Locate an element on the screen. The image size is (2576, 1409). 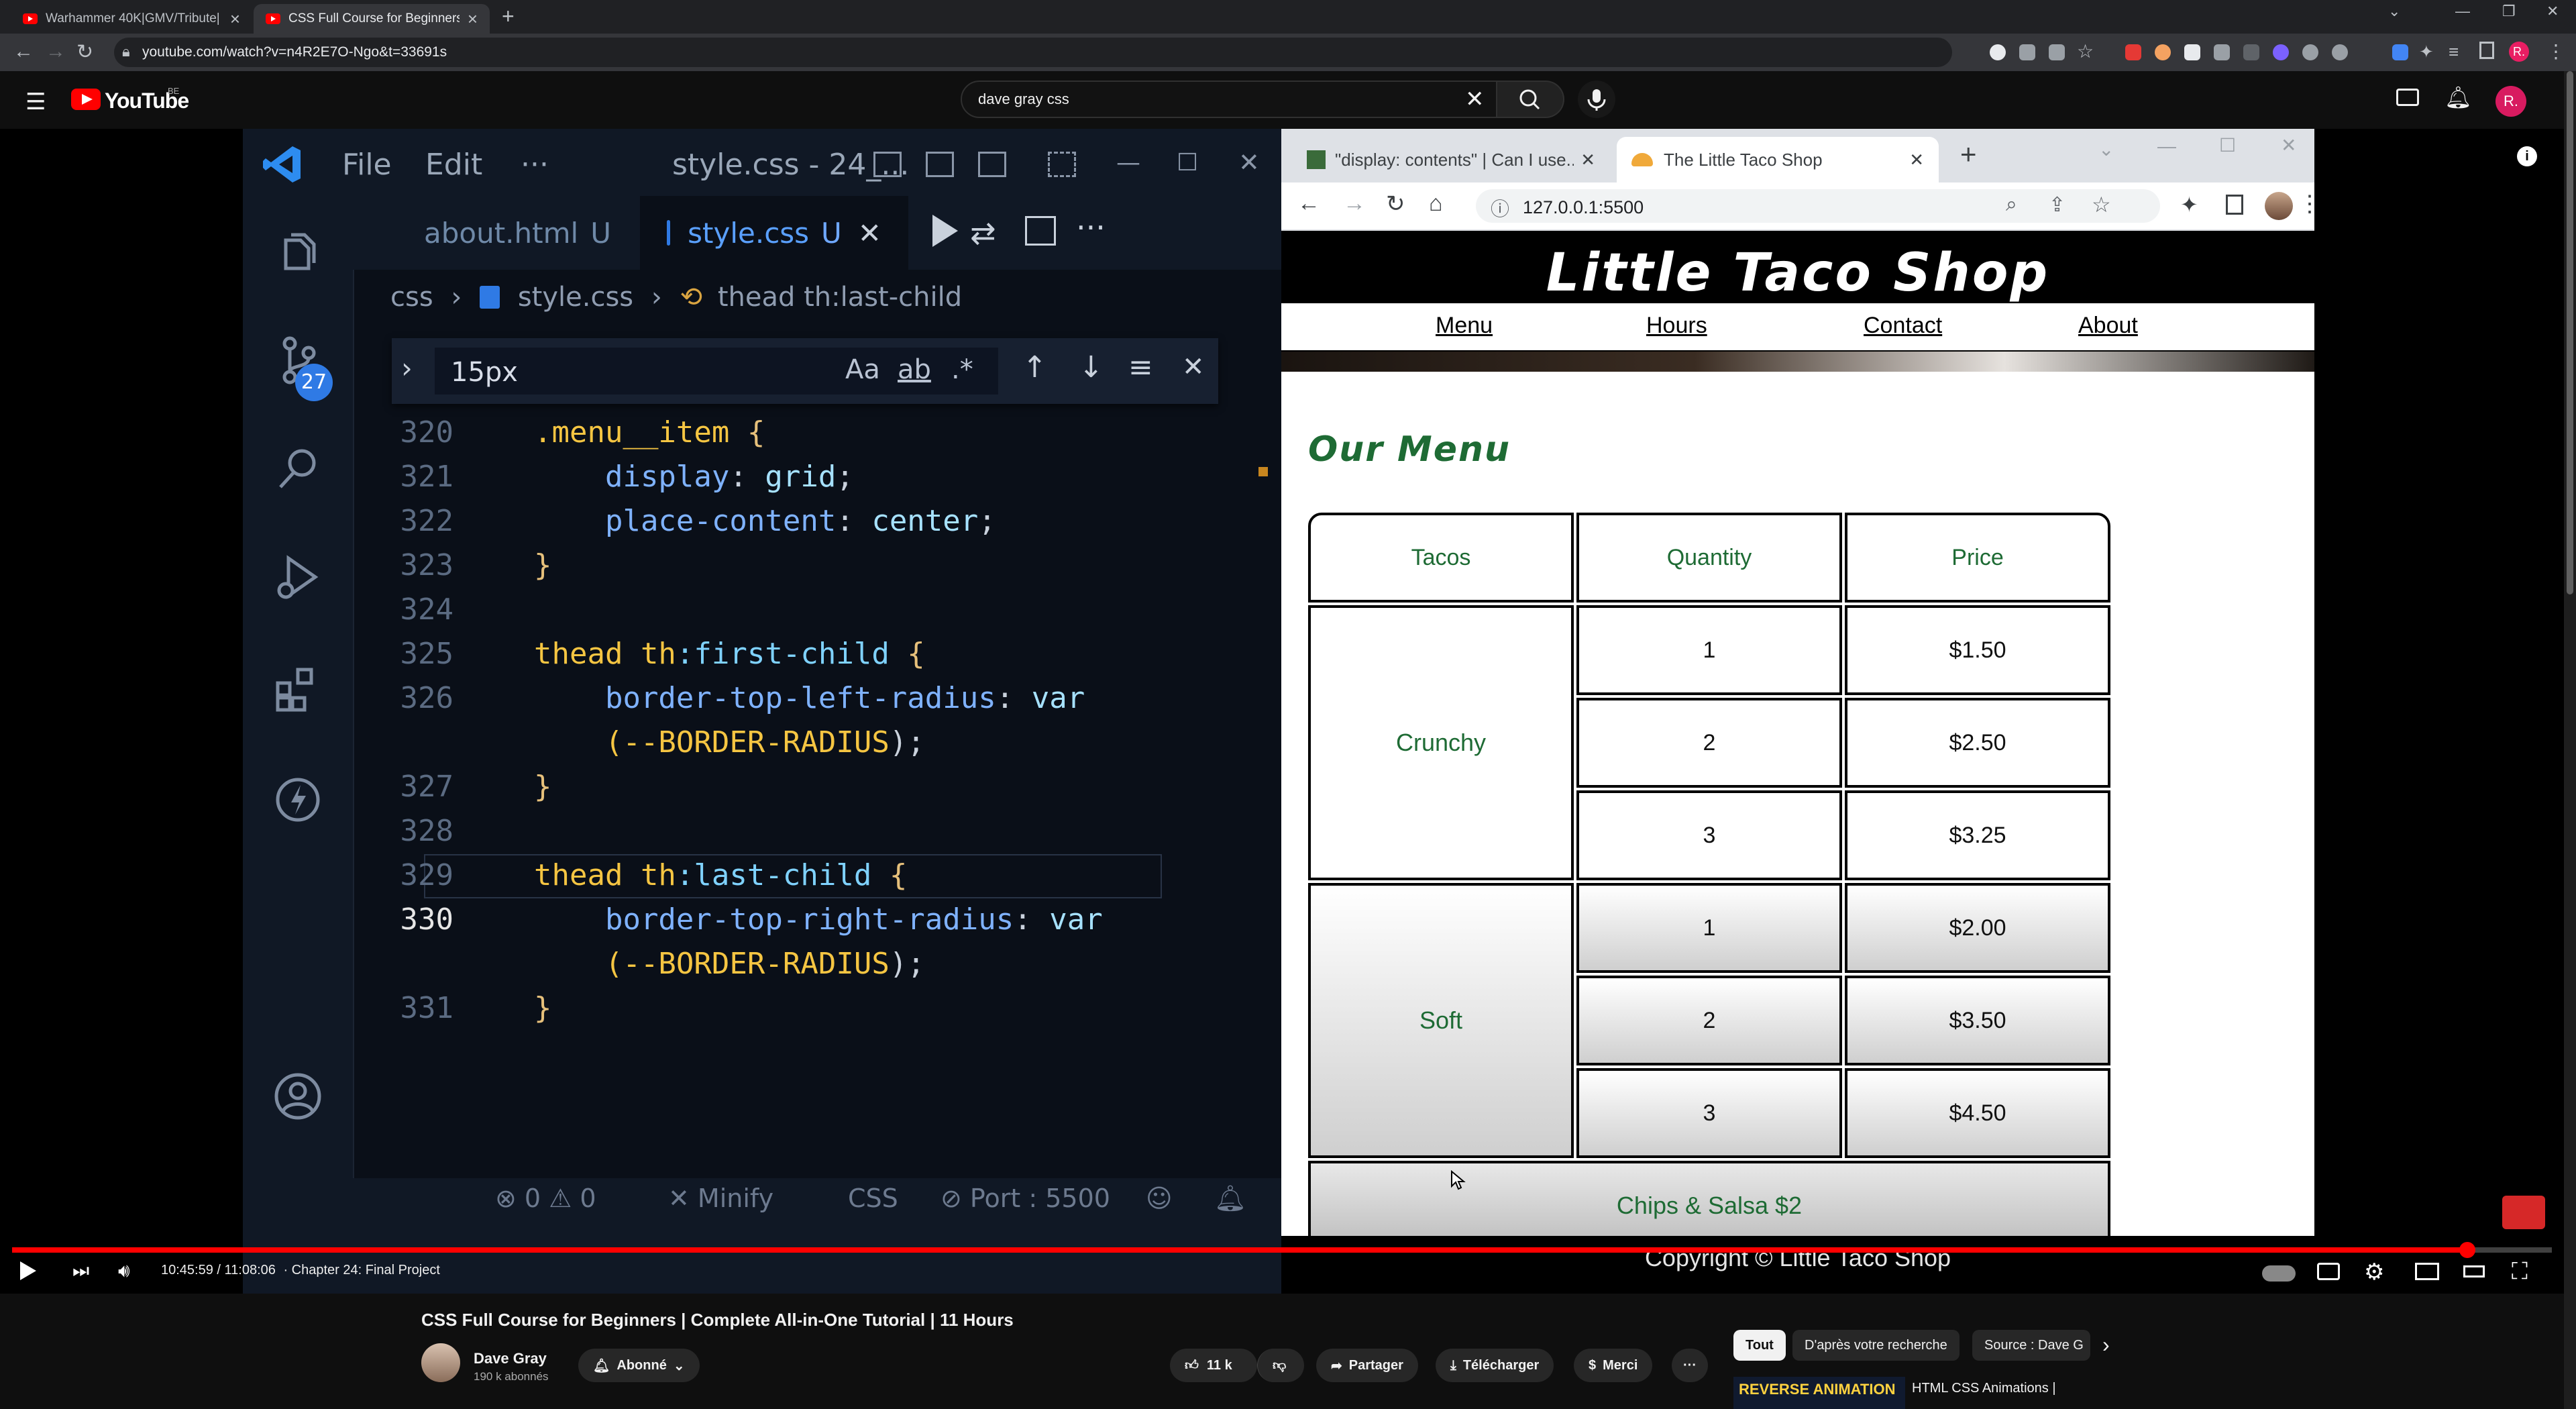
share-button: ➦ Partager is located at coordinates (1367, 1365).